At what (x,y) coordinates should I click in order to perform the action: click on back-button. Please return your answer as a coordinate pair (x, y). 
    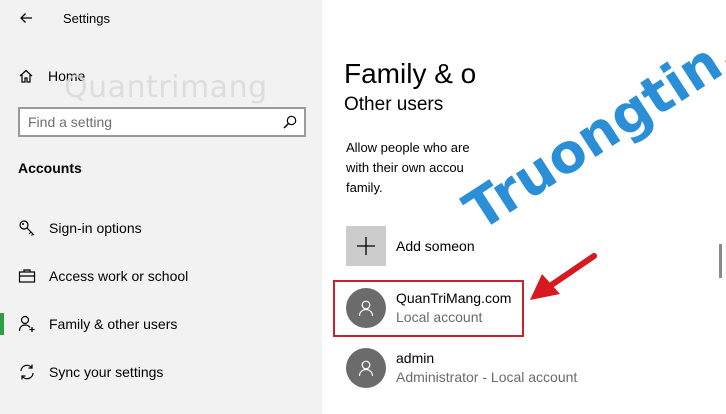
    Looking at the image, I should click on (26, 18).